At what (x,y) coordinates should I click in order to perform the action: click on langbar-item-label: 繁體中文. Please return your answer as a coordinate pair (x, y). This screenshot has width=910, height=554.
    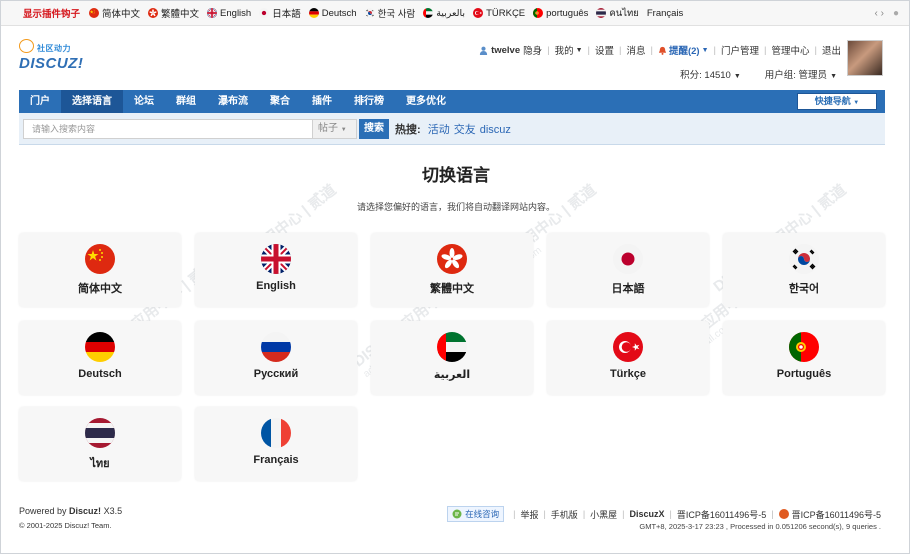
    Looking at the image, I should click on (180, 14).